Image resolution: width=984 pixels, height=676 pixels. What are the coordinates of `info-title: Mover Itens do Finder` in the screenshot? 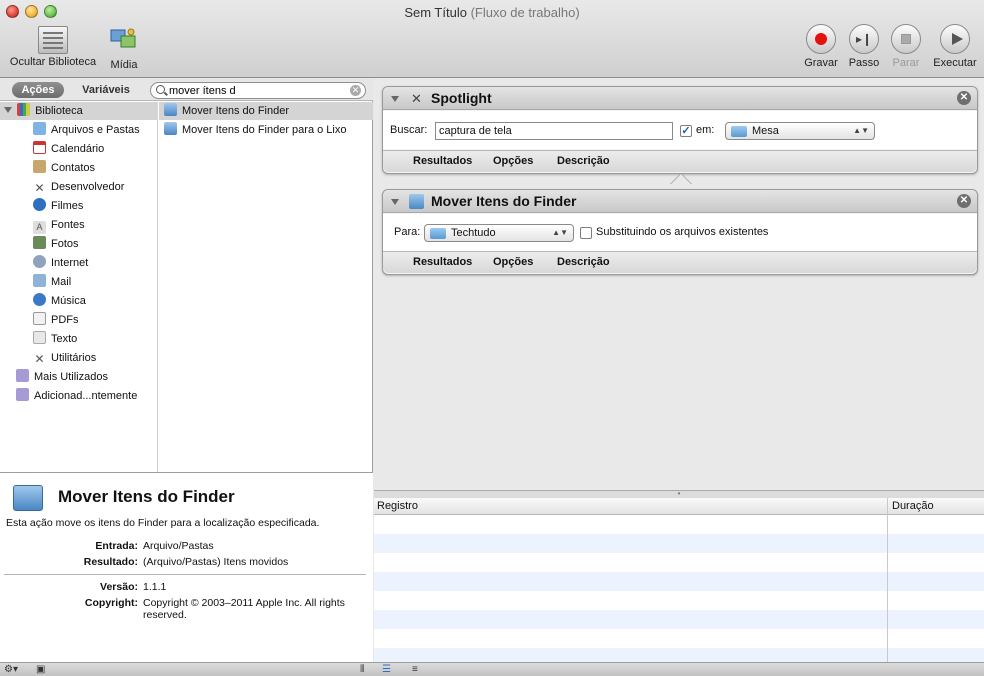 It's located at (146, 496).